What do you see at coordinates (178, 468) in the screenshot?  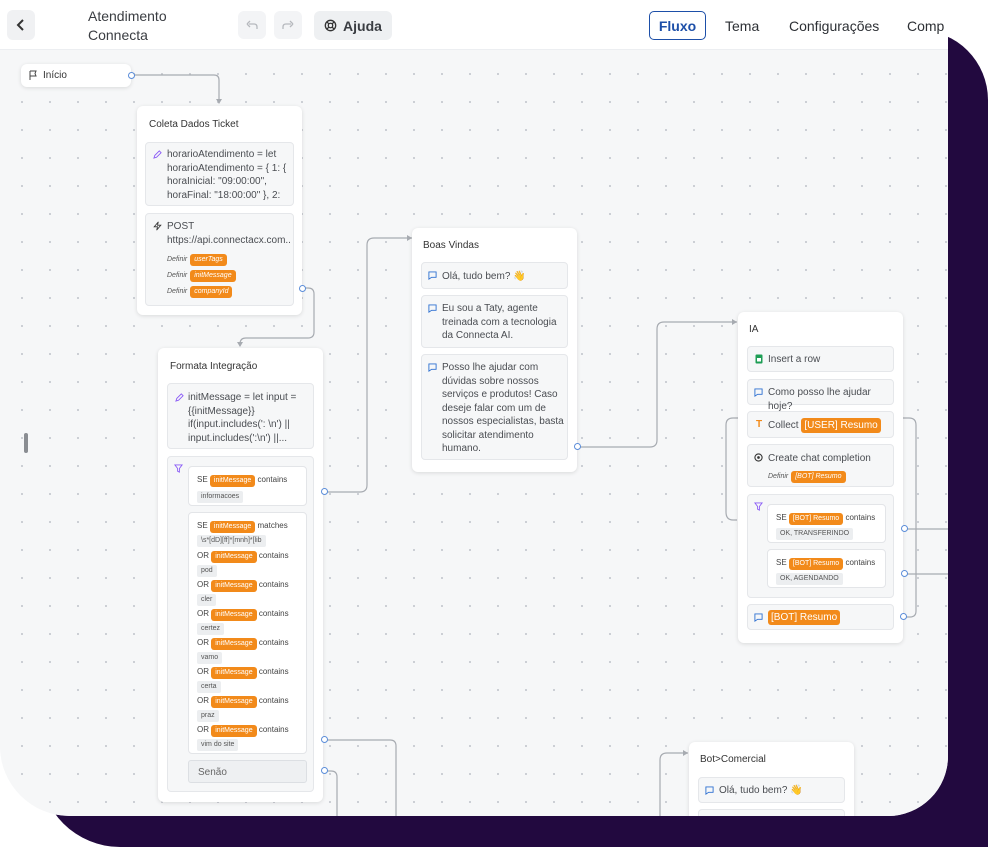 I see `filter-icon` at bounding box center [178, 468].